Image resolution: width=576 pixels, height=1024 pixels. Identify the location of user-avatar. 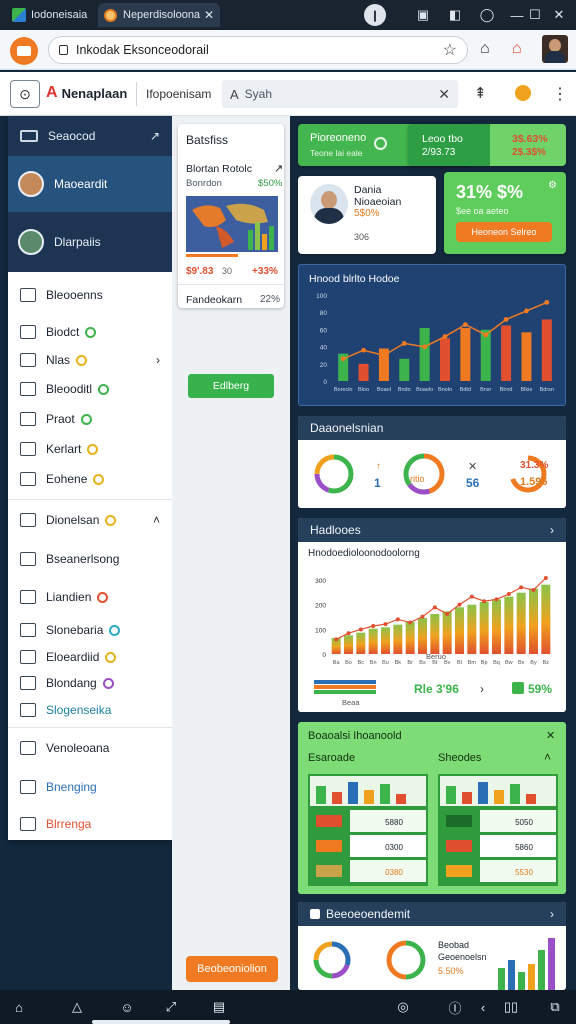
(31, 242).